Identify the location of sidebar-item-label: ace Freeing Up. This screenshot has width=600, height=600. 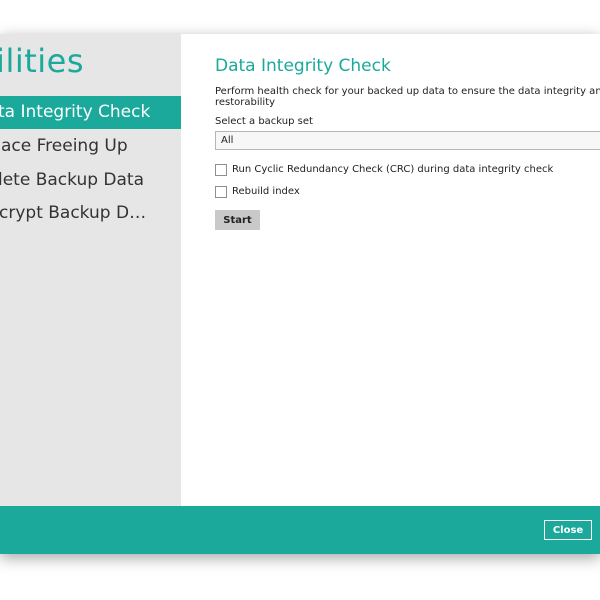
(64, 146).